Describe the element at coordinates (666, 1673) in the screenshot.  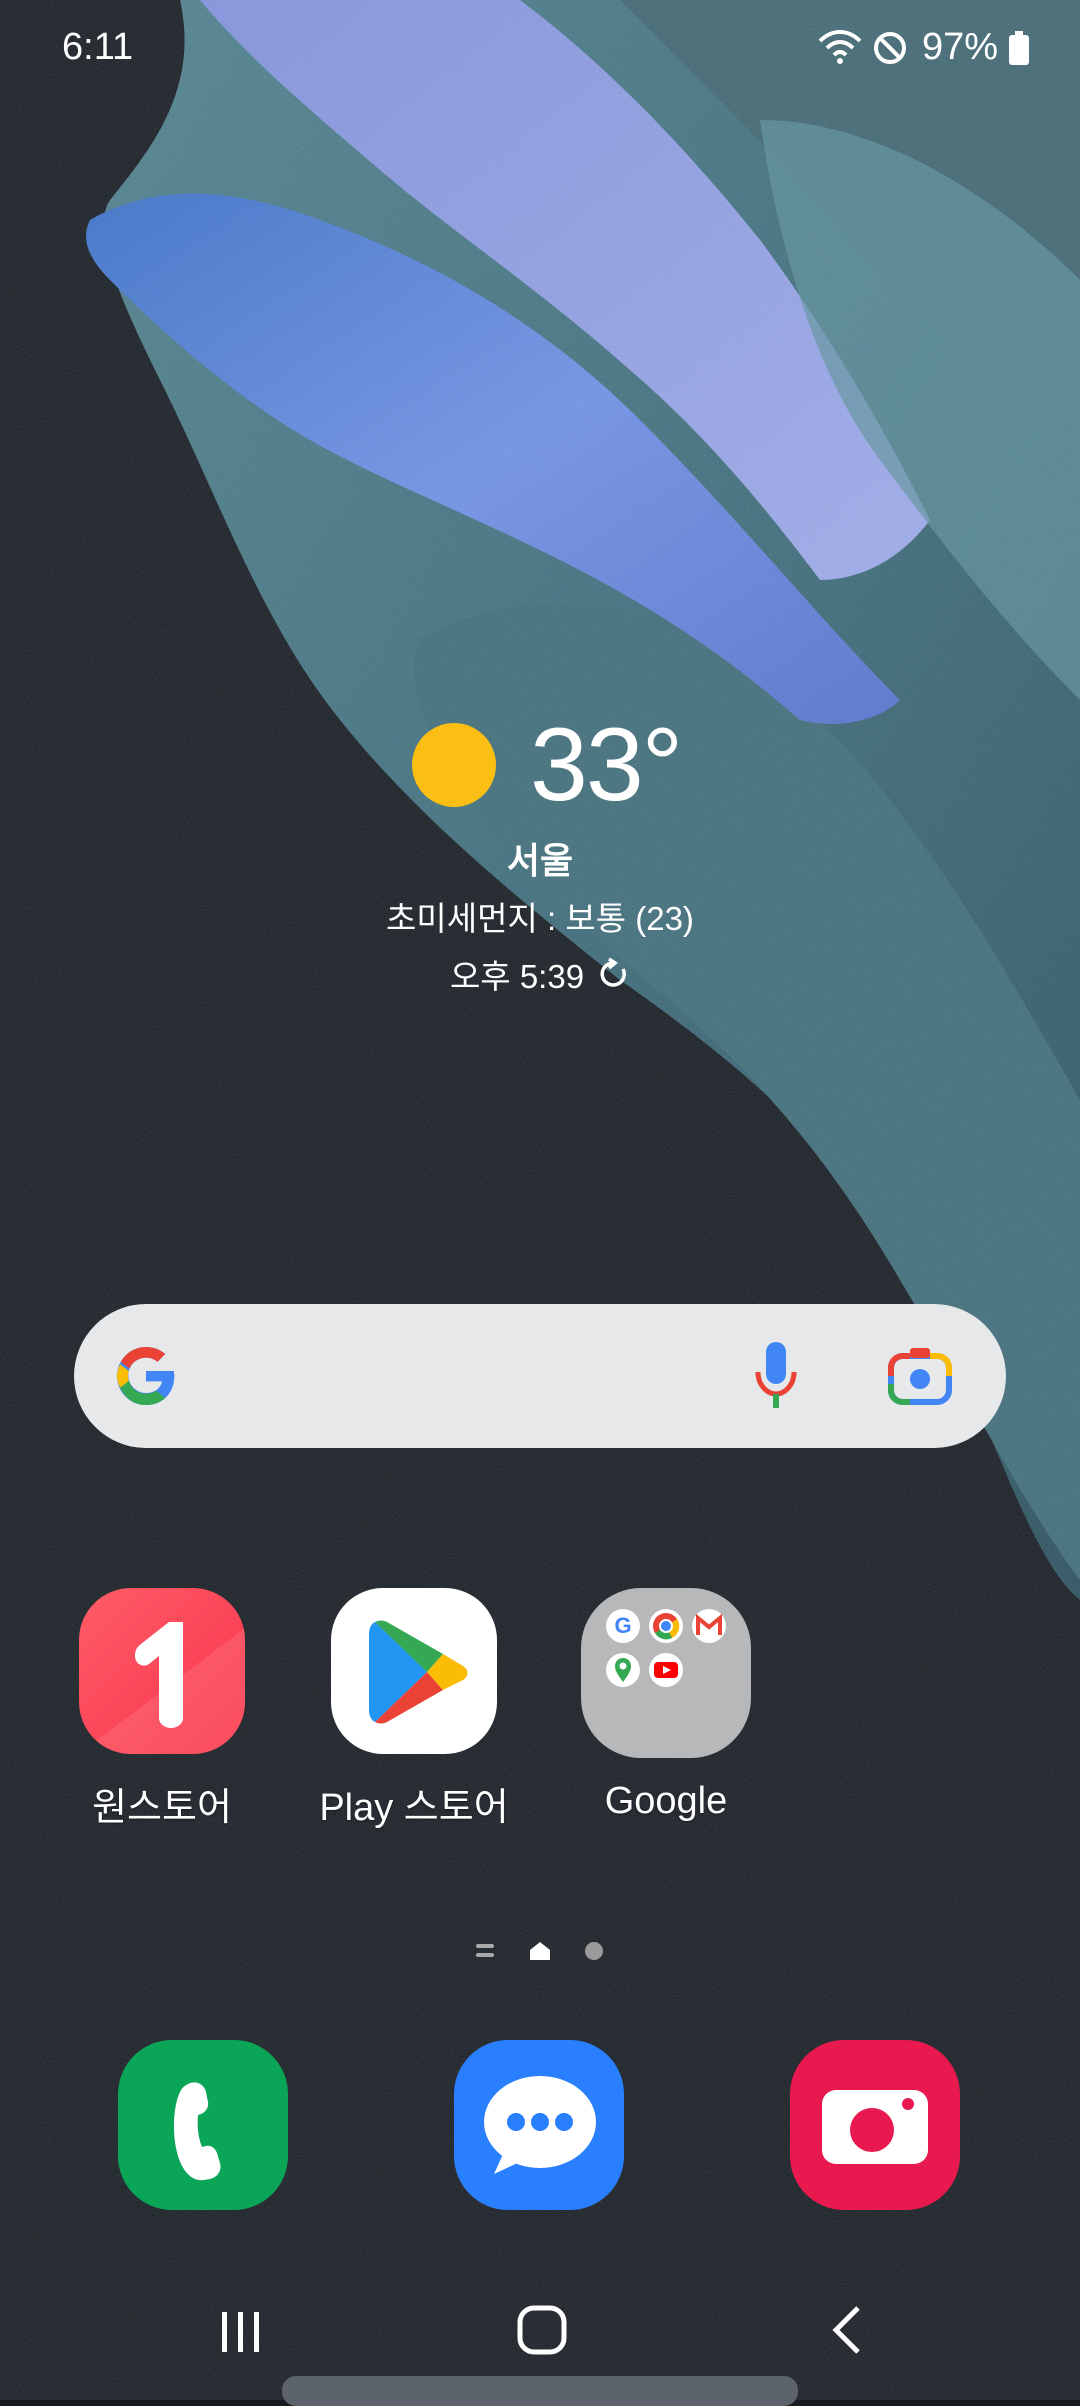
I see `google-folder-icon: G` at that location.